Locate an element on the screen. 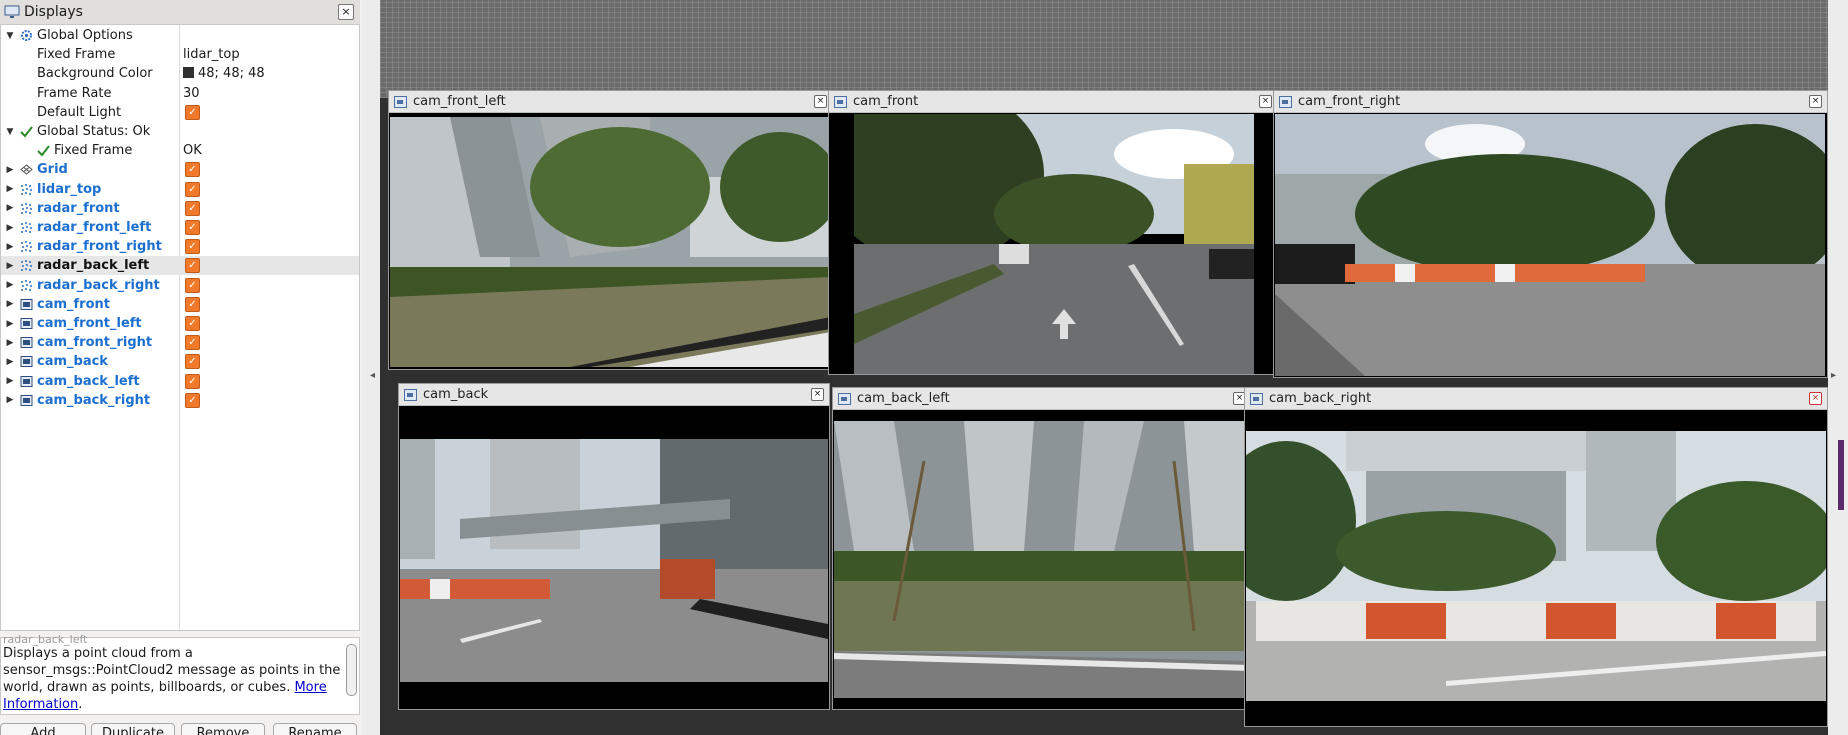  image-icon is located at coordinates (410, 394).